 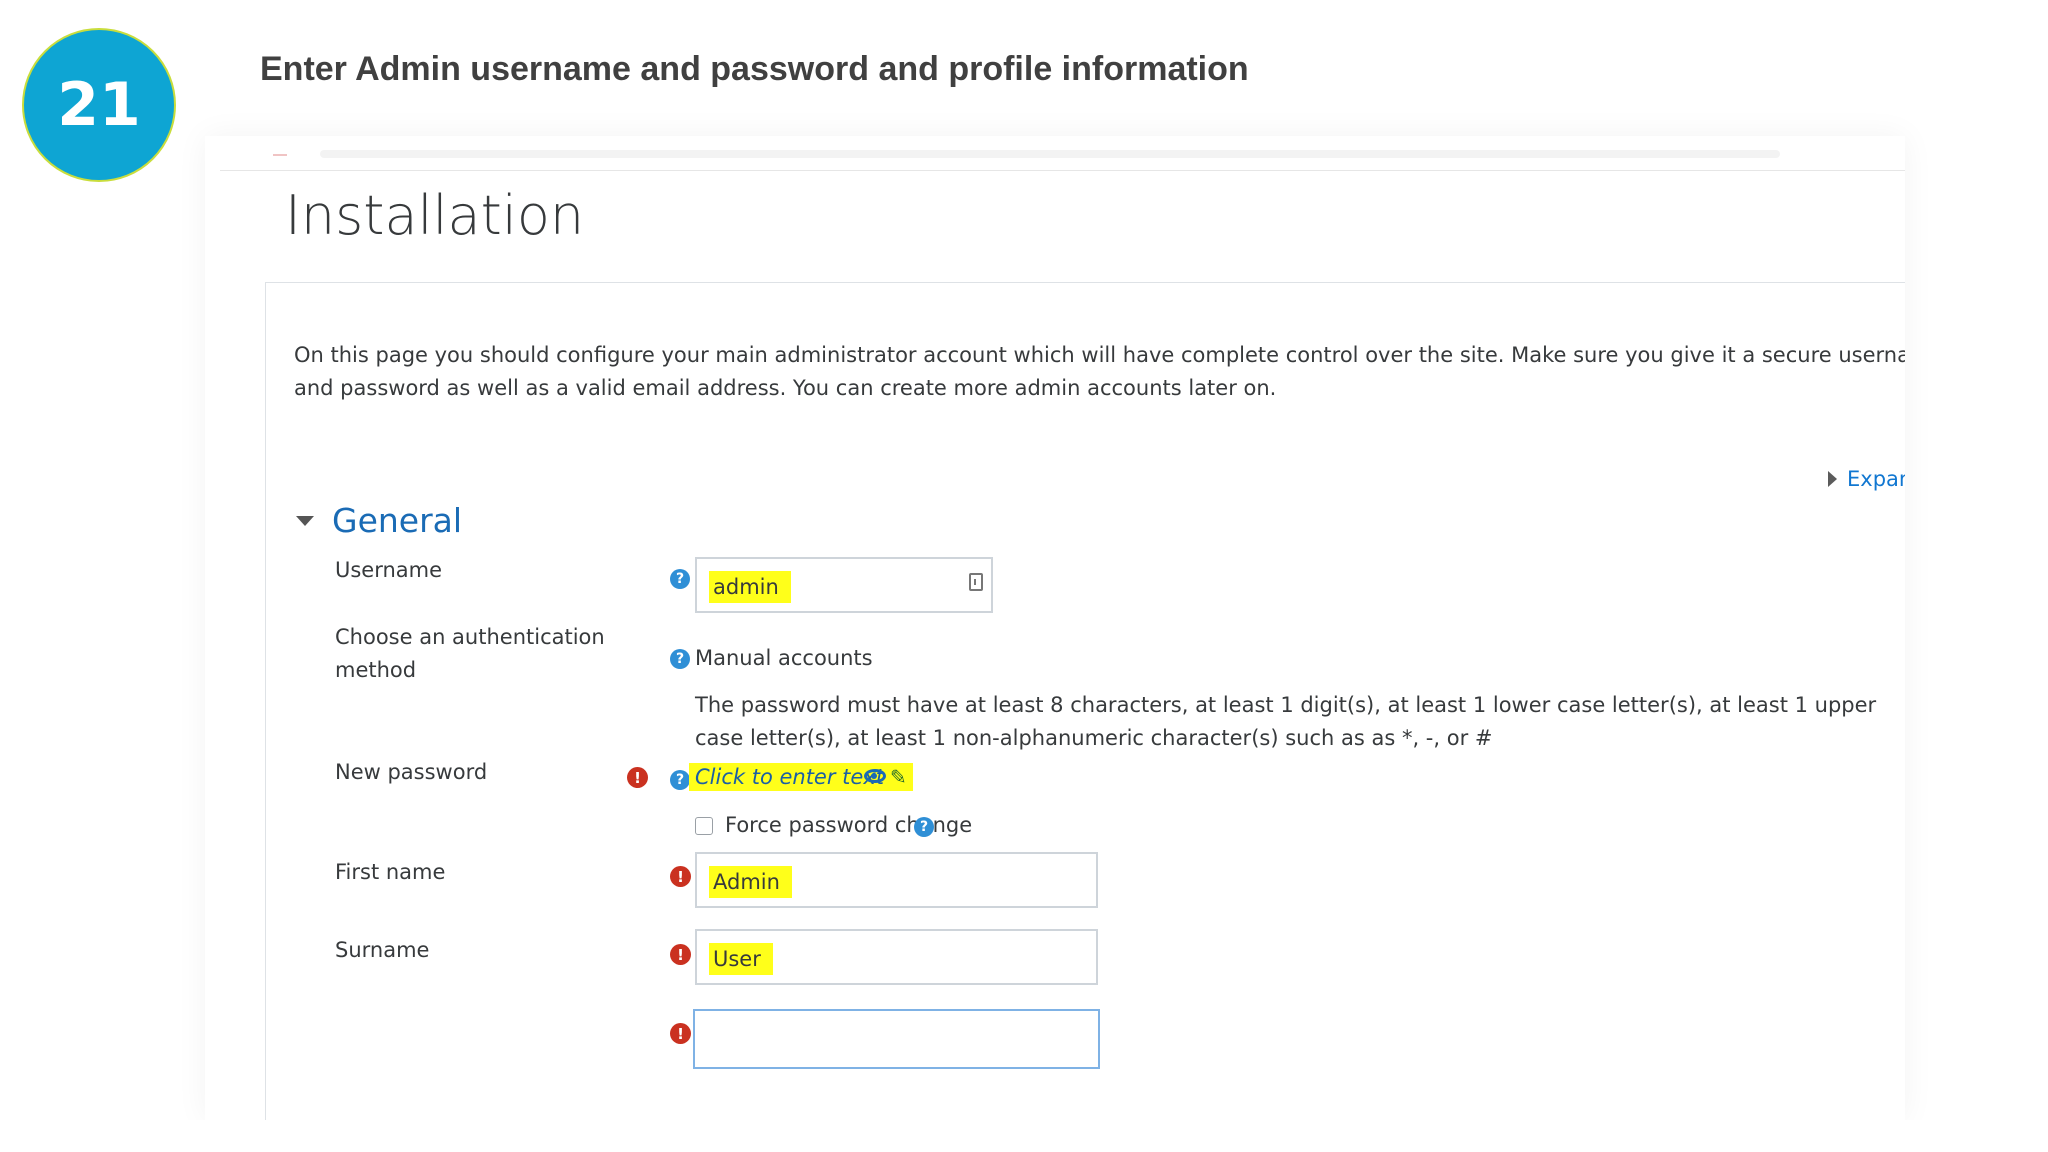 What do you see at coordinates (896, 1039) in the screenshot?
I see `email-input` at bounding box center [896, 1039].